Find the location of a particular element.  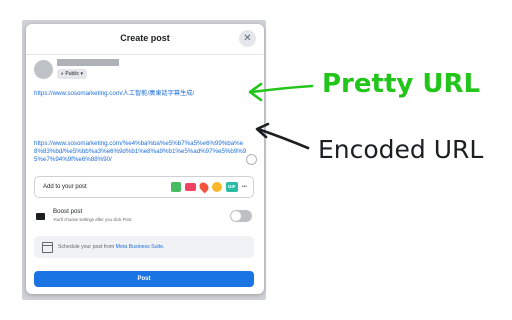

pretty-url-arrow is located at coordinates (281, 92).